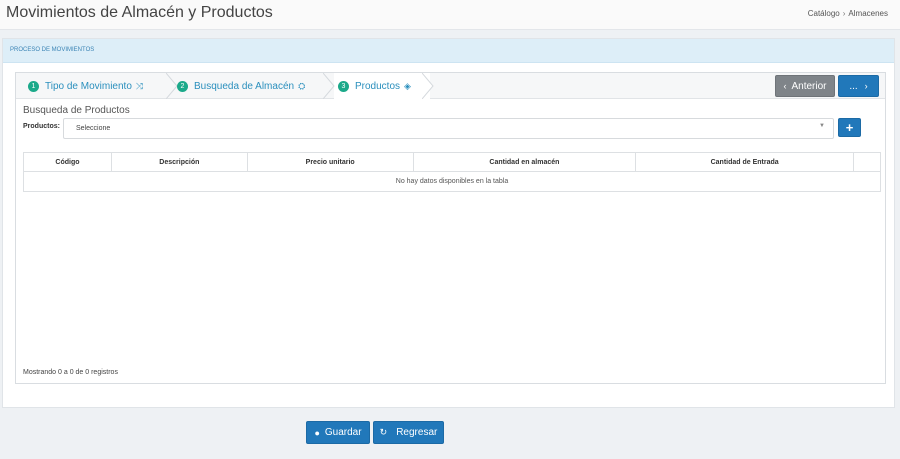 The image size is (900, 459). What do you see at coordinates (317, 432) in the screenshot?
I see `user-icon: ●` at bounding box center [317, 432].